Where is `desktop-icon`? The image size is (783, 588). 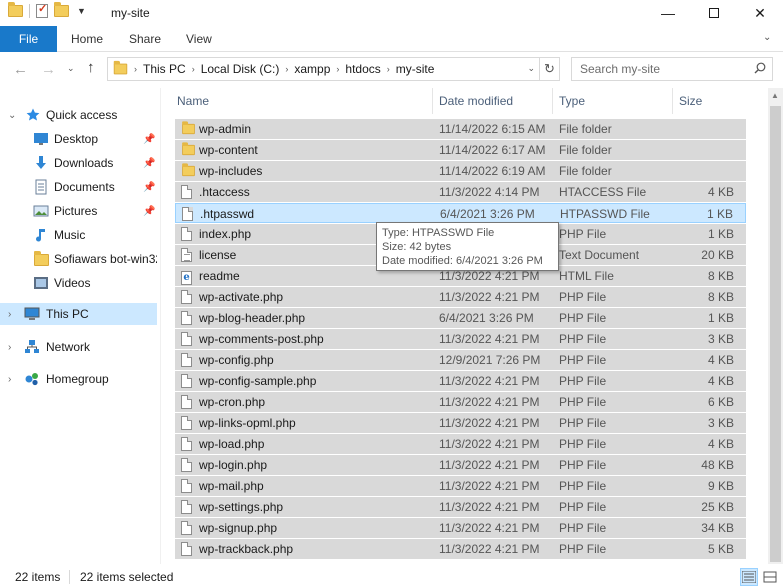
desktop-icon is located at coordinates (41, 139).